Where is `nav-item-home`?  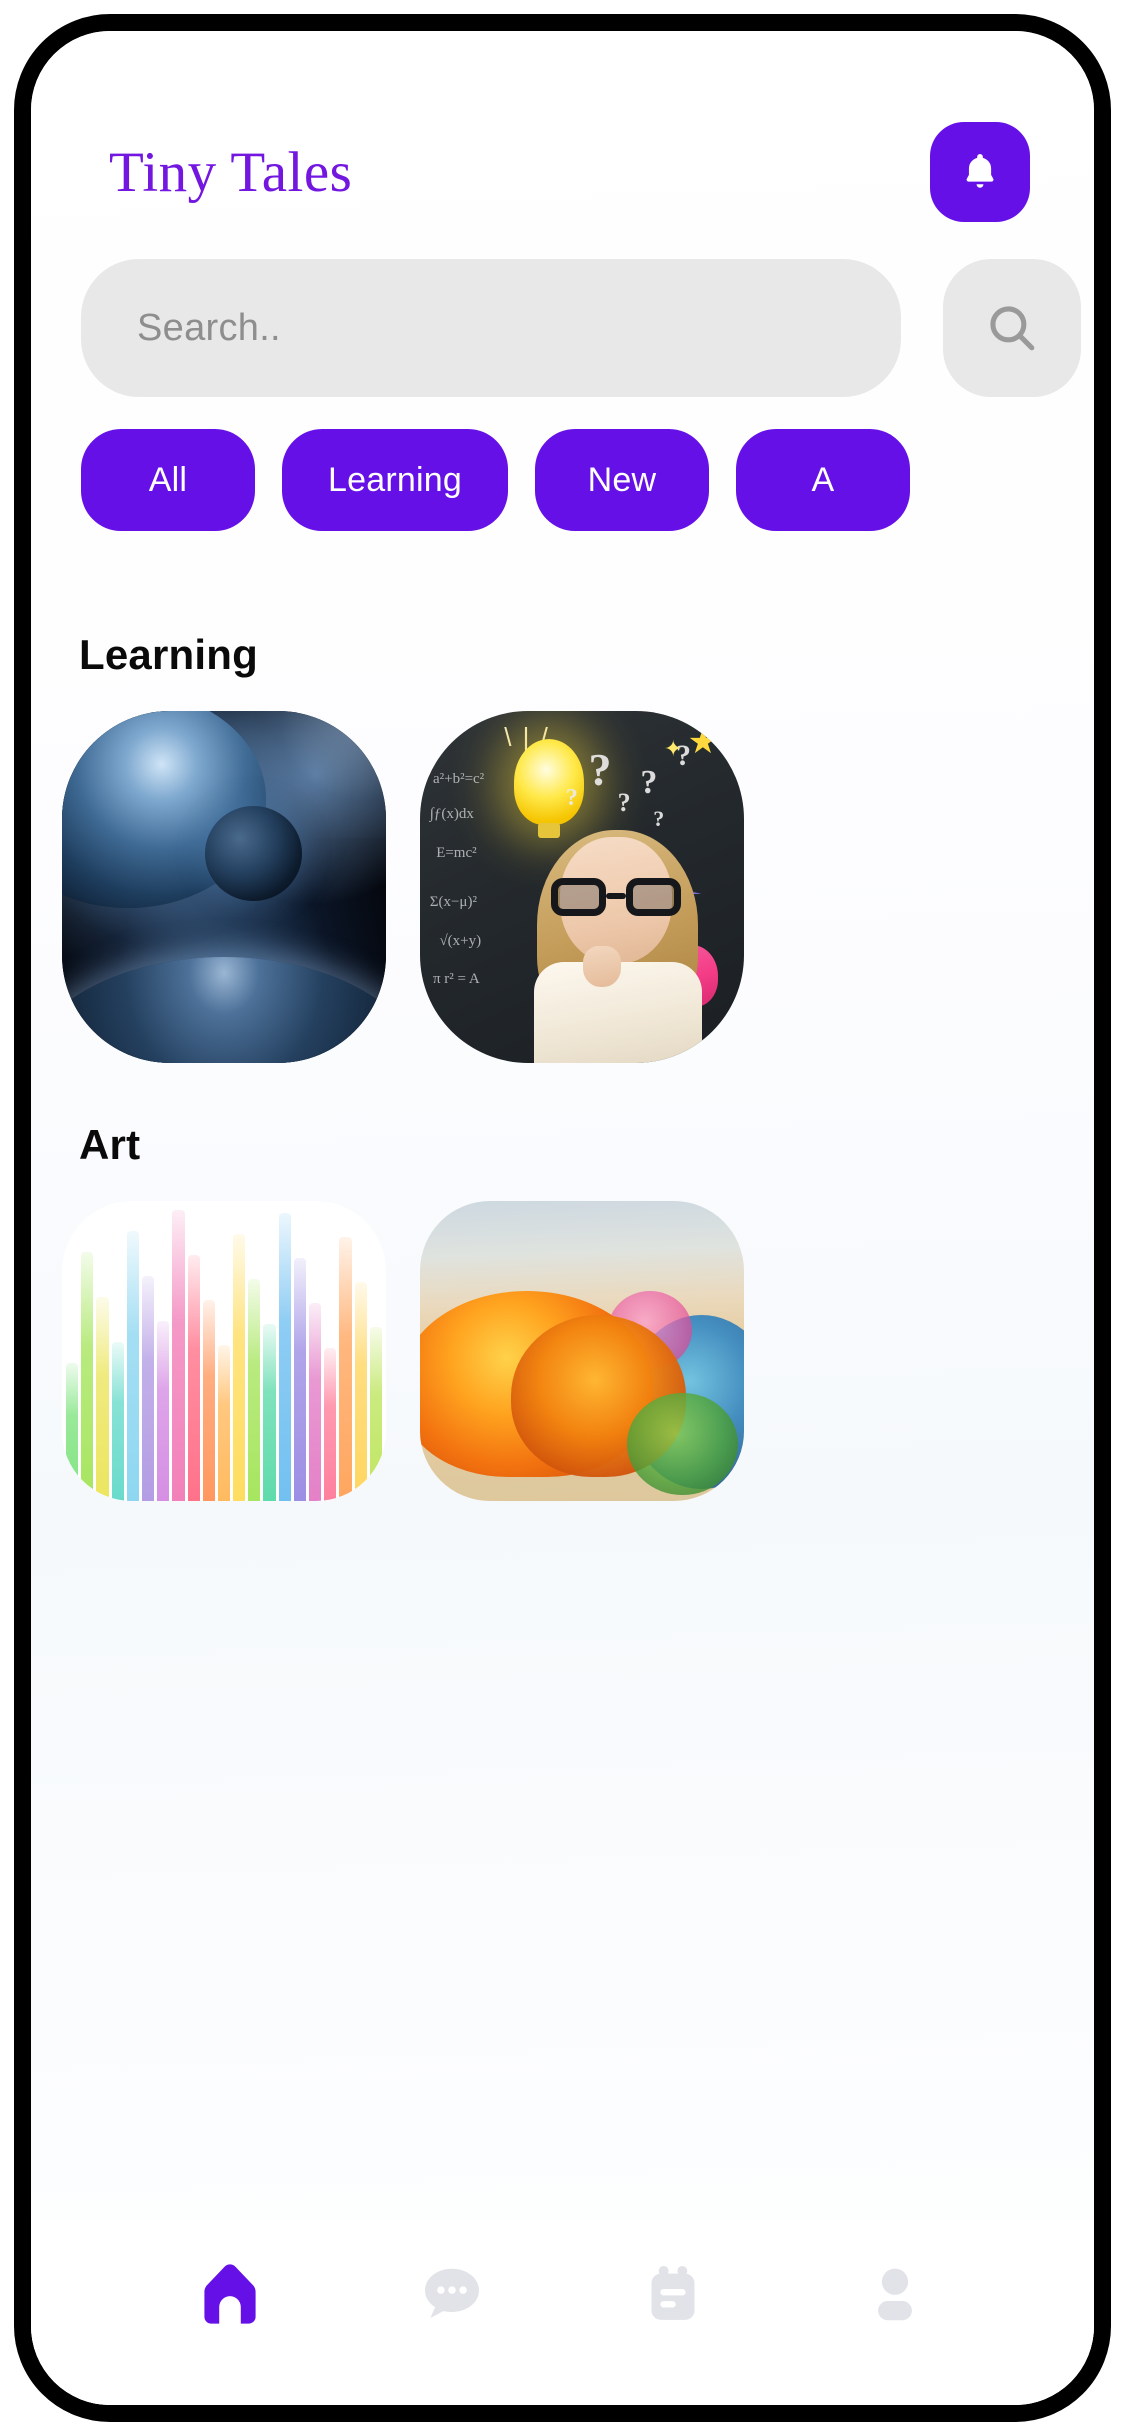 nav-item-home is located at coordinates (230, 2294).